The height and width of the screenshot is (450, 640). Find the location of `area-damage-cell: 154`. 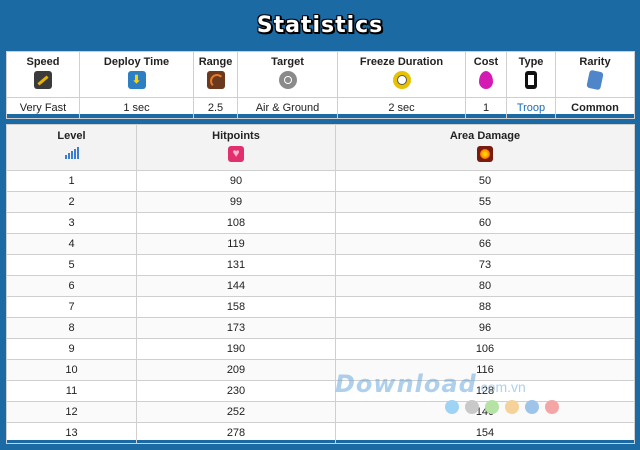

area-damage-cell: 154 is located at coordinates (485, 433).